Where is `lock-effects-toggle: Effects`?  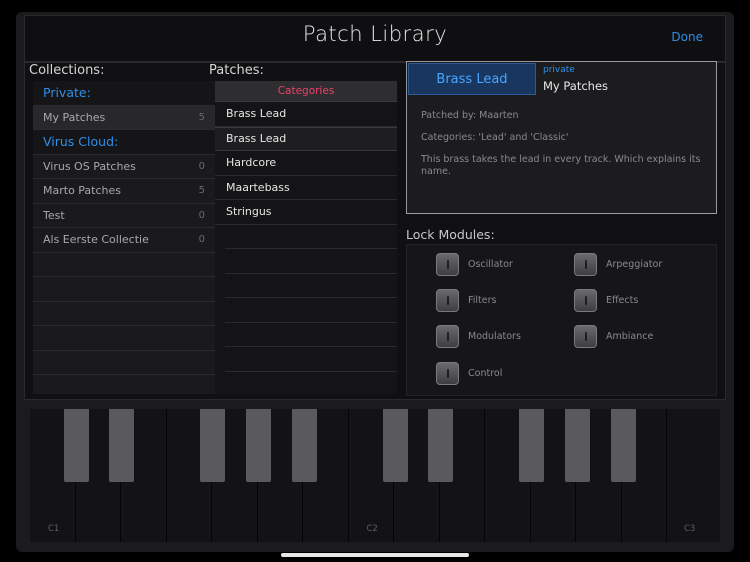 lock-effects-toggle: Effects is located at coordinates (606, 300).